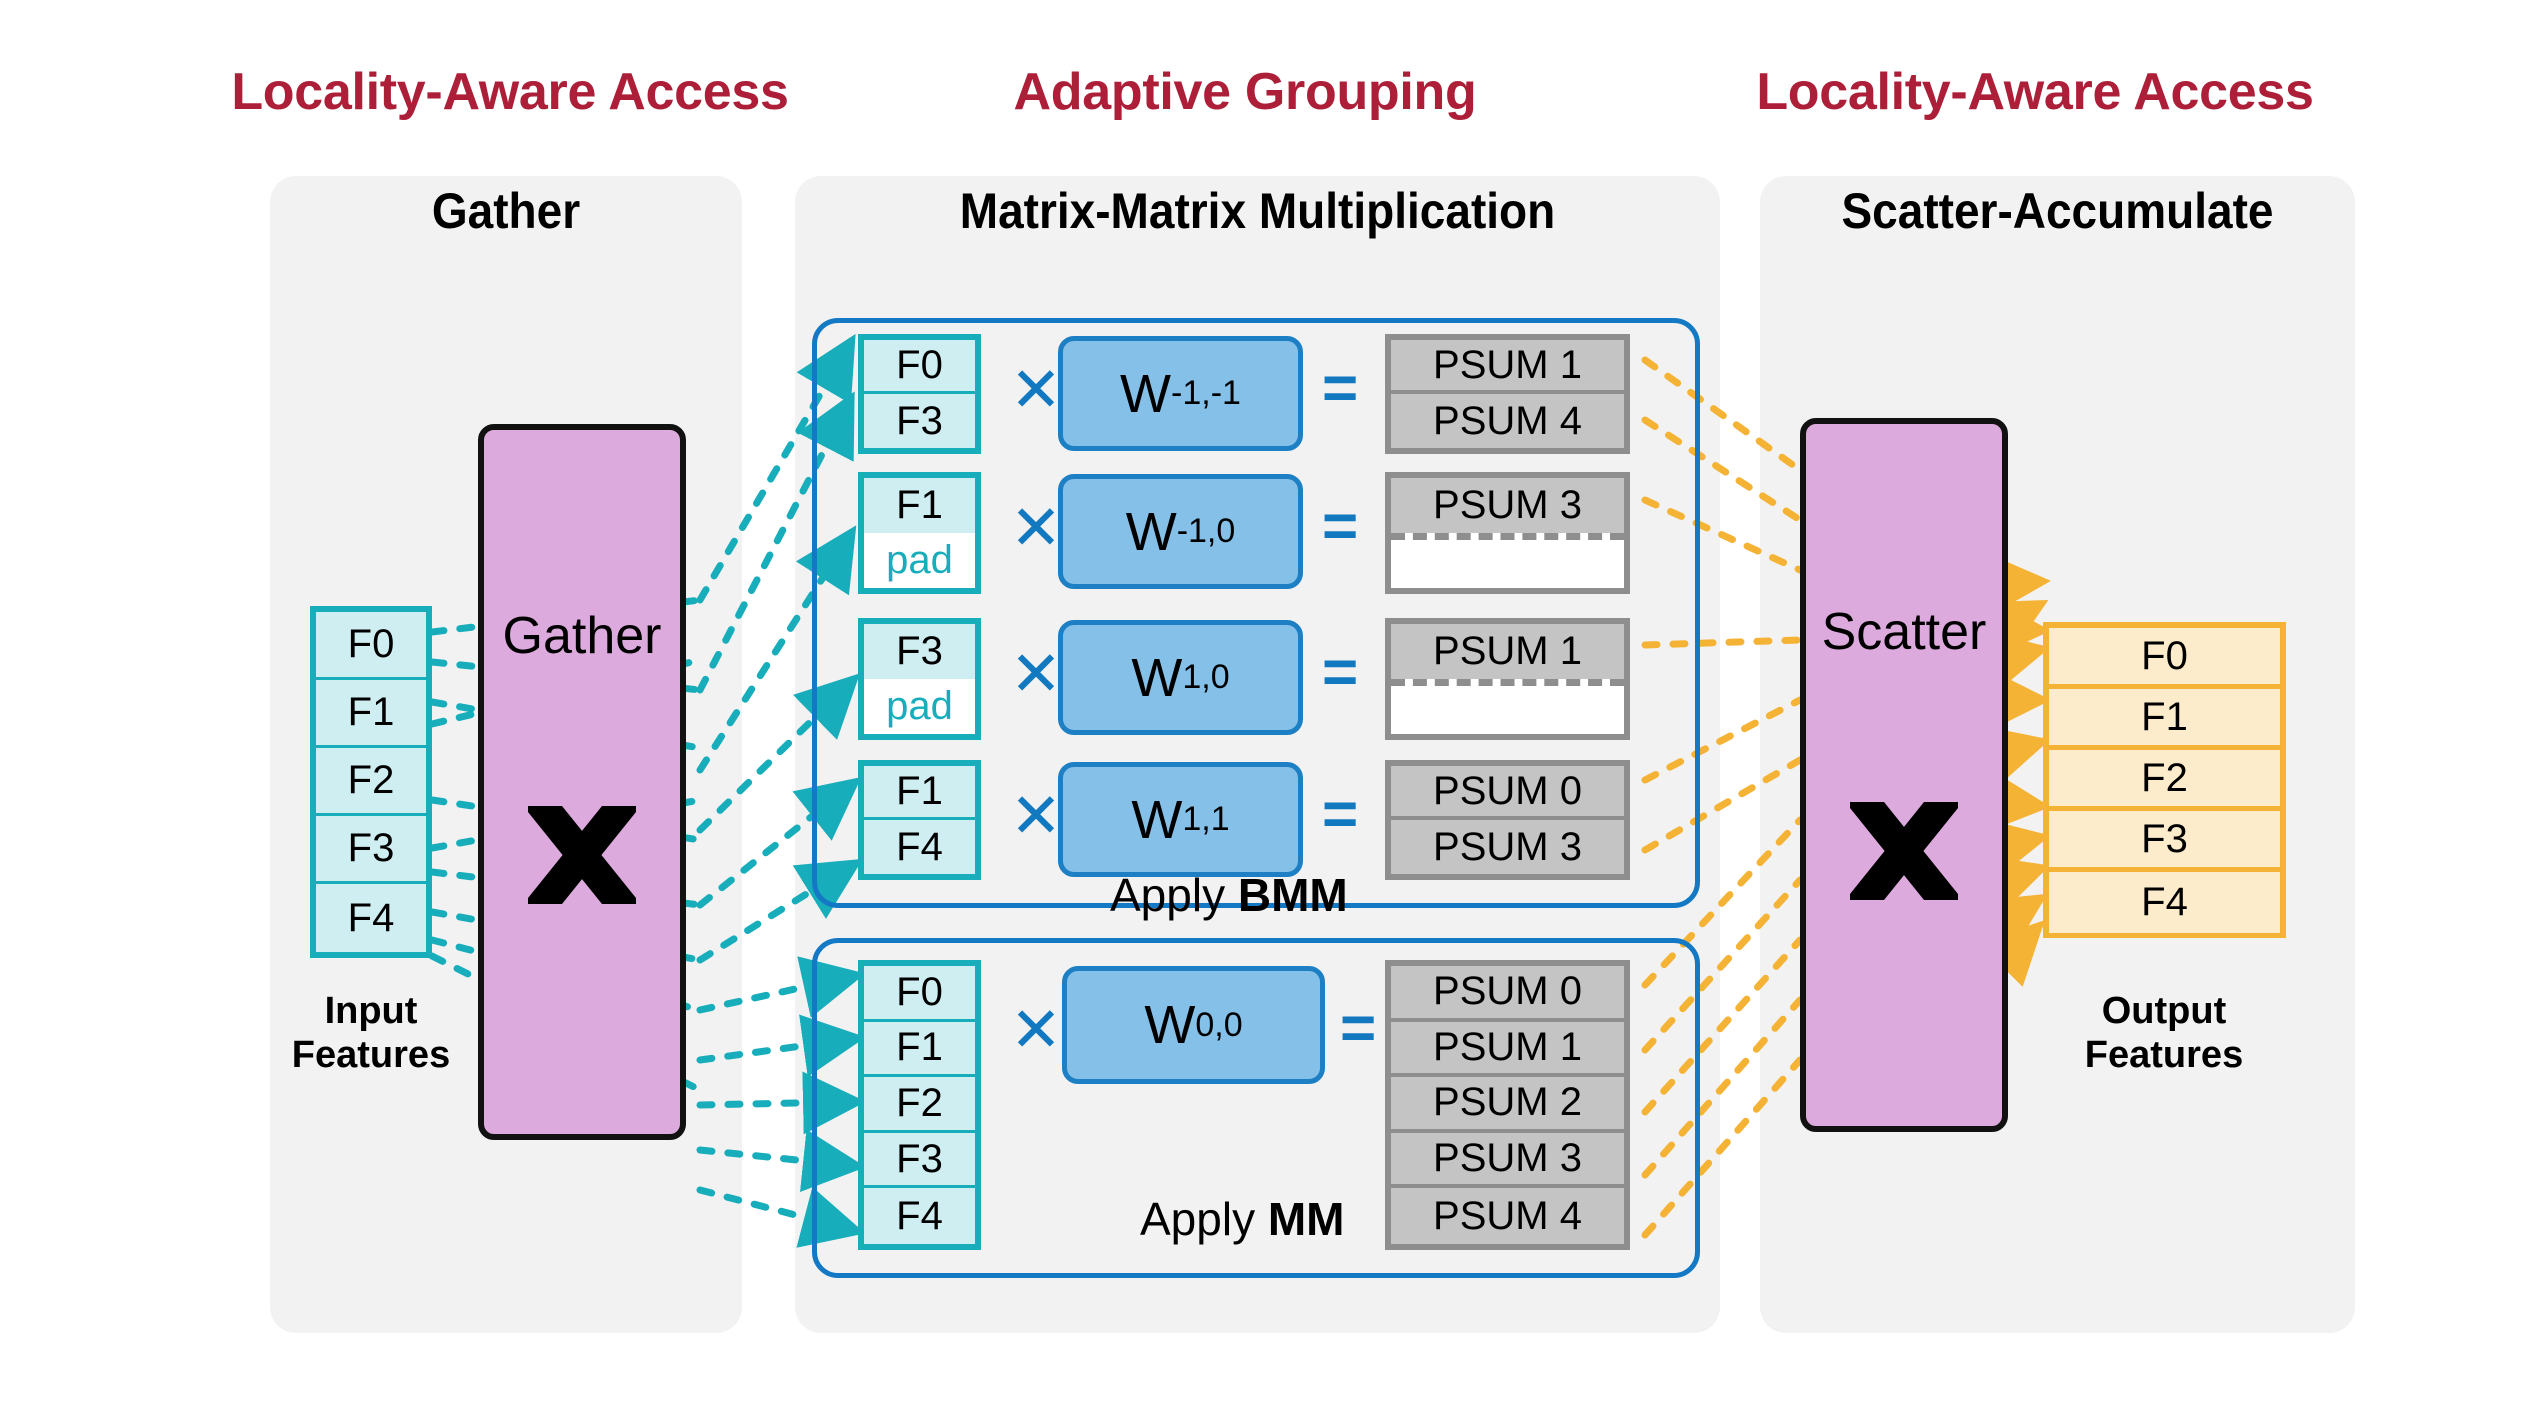  I want to click on weight-subscript: 1,1, so click(1206, 819).